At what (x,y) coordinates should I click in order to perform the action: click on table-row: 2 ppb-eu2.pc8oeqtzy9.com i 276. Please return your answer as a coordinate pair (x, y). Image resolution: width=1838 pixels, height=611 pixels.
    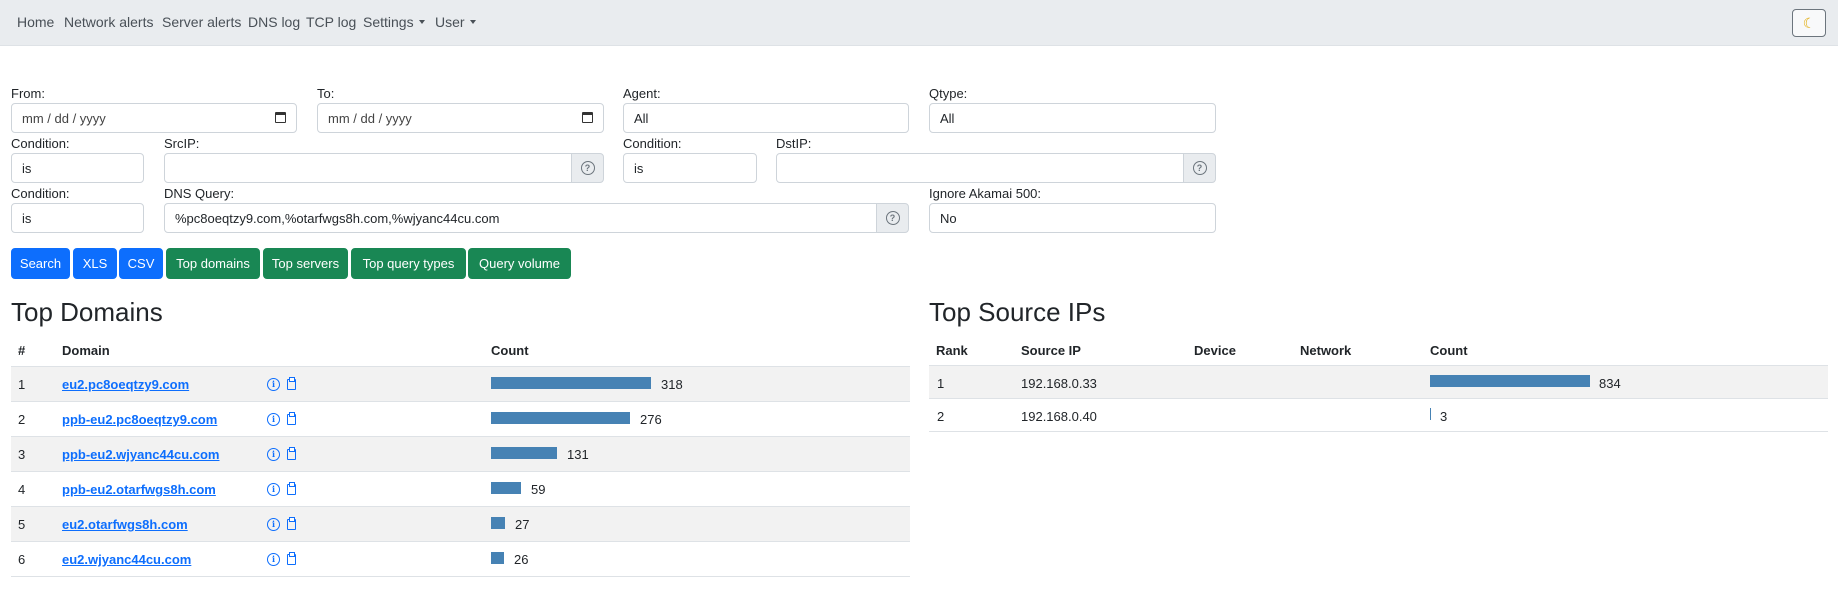
    Looking at the image, I should click on (460, 418).